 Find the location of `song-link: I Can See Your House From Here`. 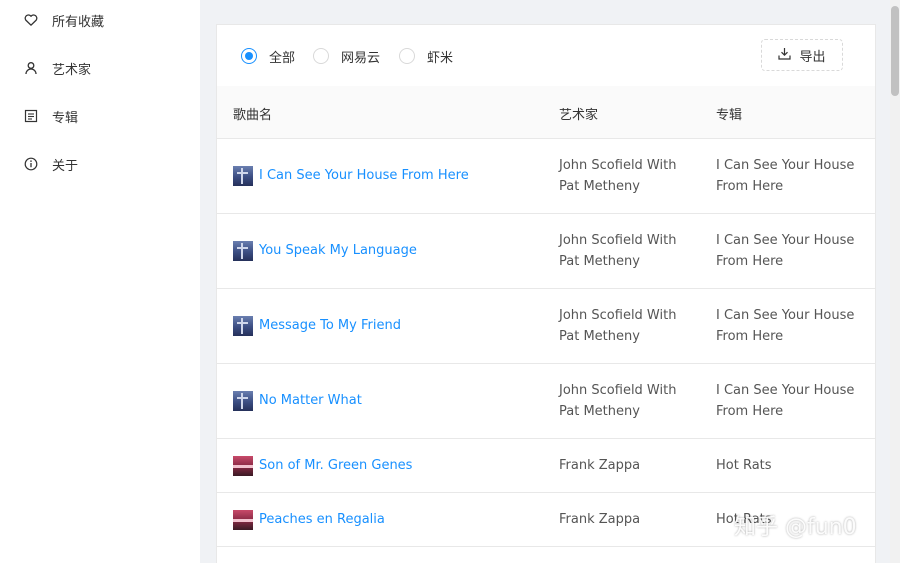

song-link: I Can See Your House From Here is located at coordinates (364, 175).